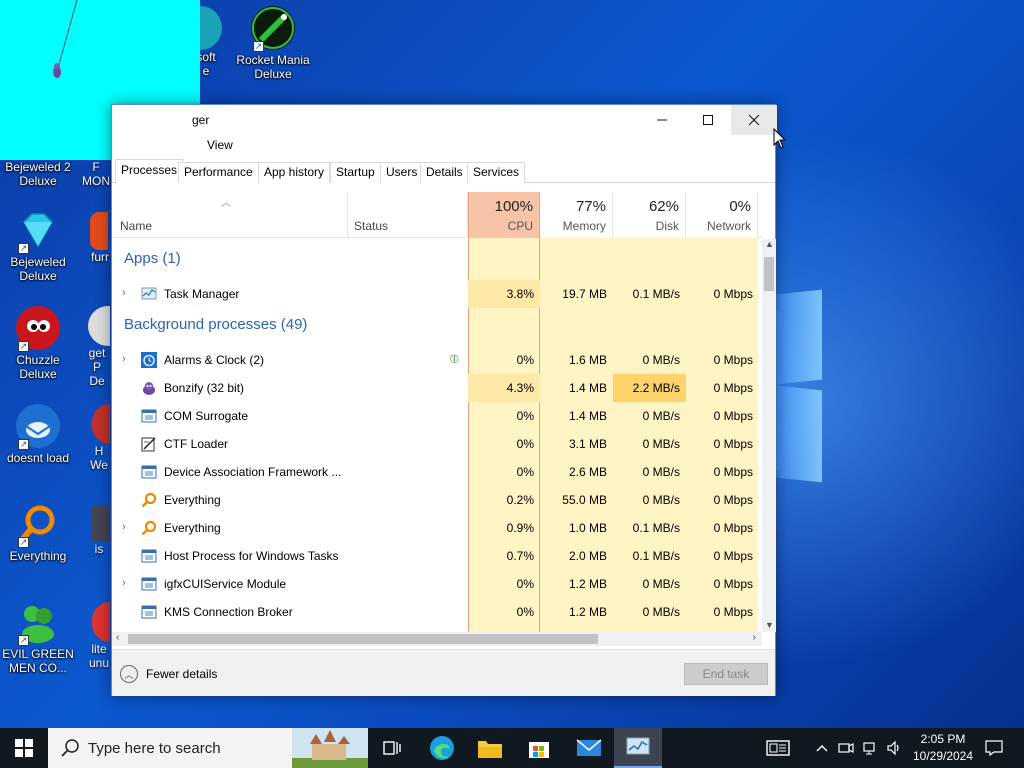  Describe the element at coordinates (97, 347) in the screenshot. I see `desktop-icon-partial: get P De` at that location.